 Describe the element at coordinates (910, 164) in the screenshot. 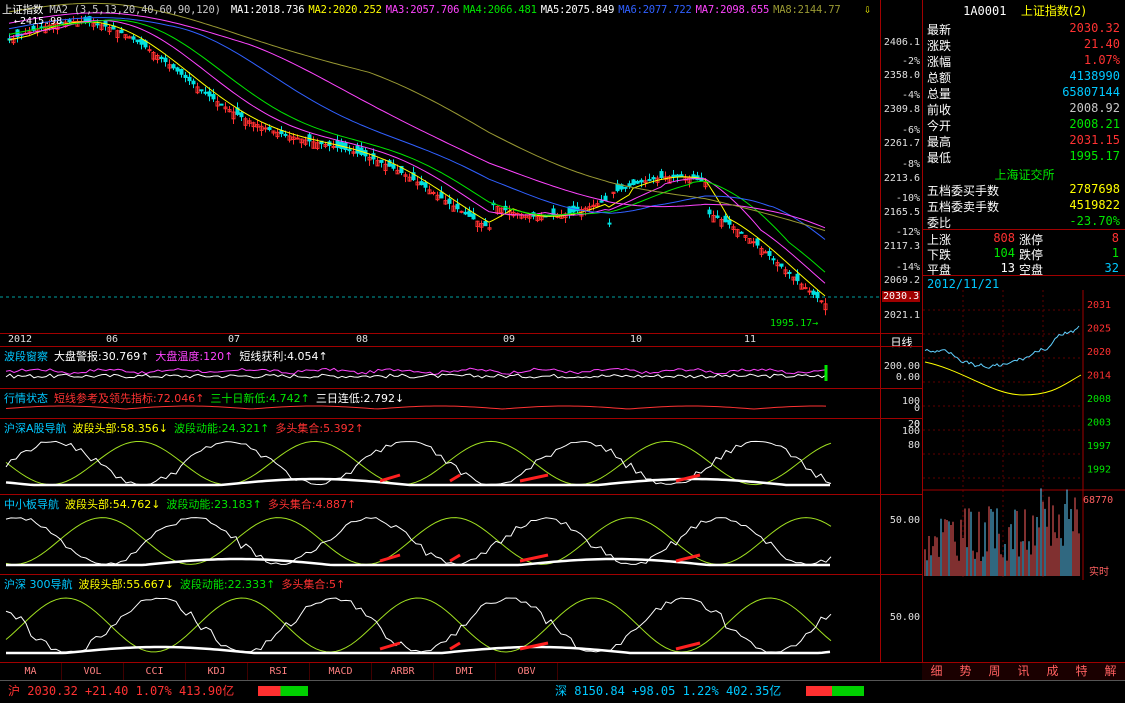

I see `price-tick: -8%` at that location.